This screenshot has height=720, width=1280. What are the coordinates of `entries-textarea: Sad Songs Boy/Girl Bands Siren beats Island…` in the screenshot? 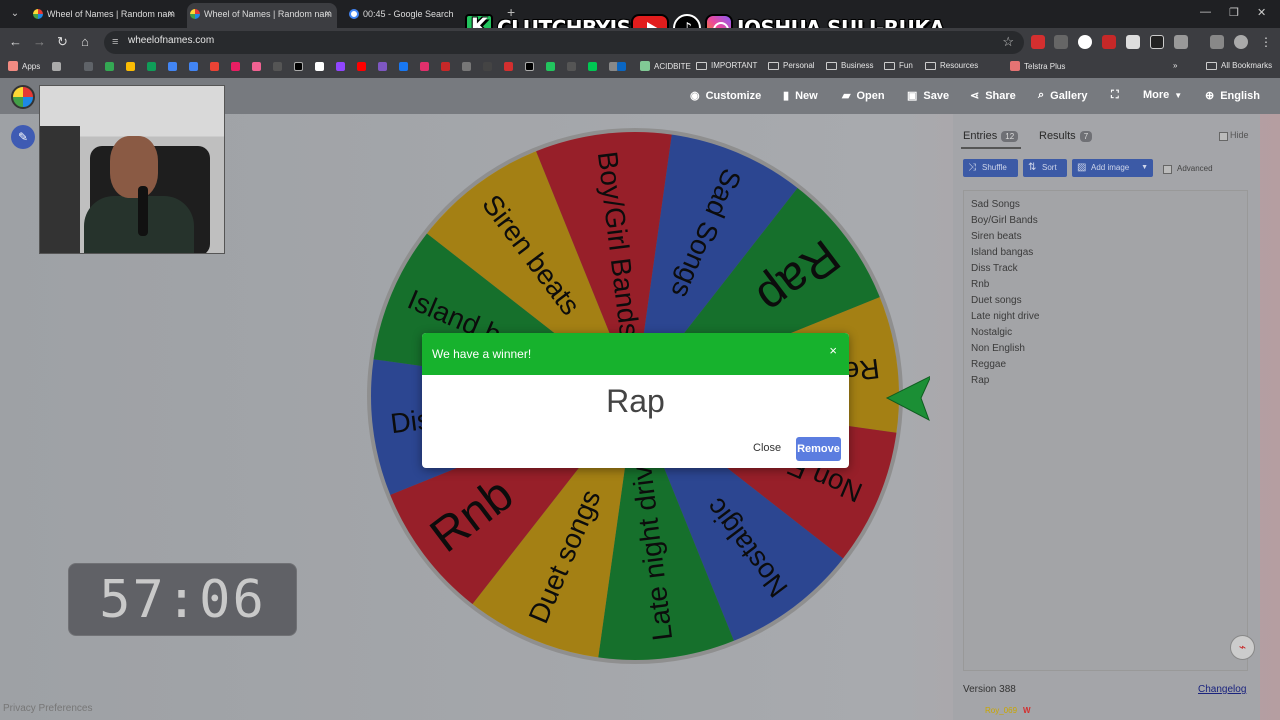 It's located at (1105, 430).